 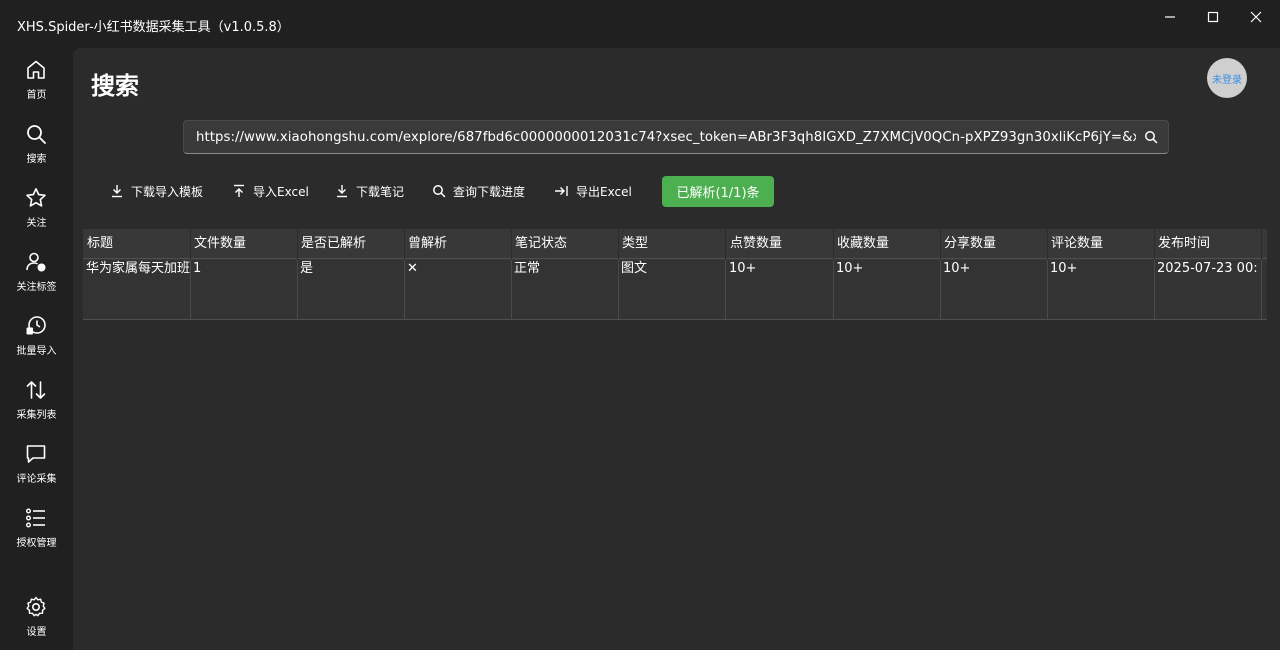 I want to click on query-progress-label: 查询下载进度, so click(x=489, y=191).